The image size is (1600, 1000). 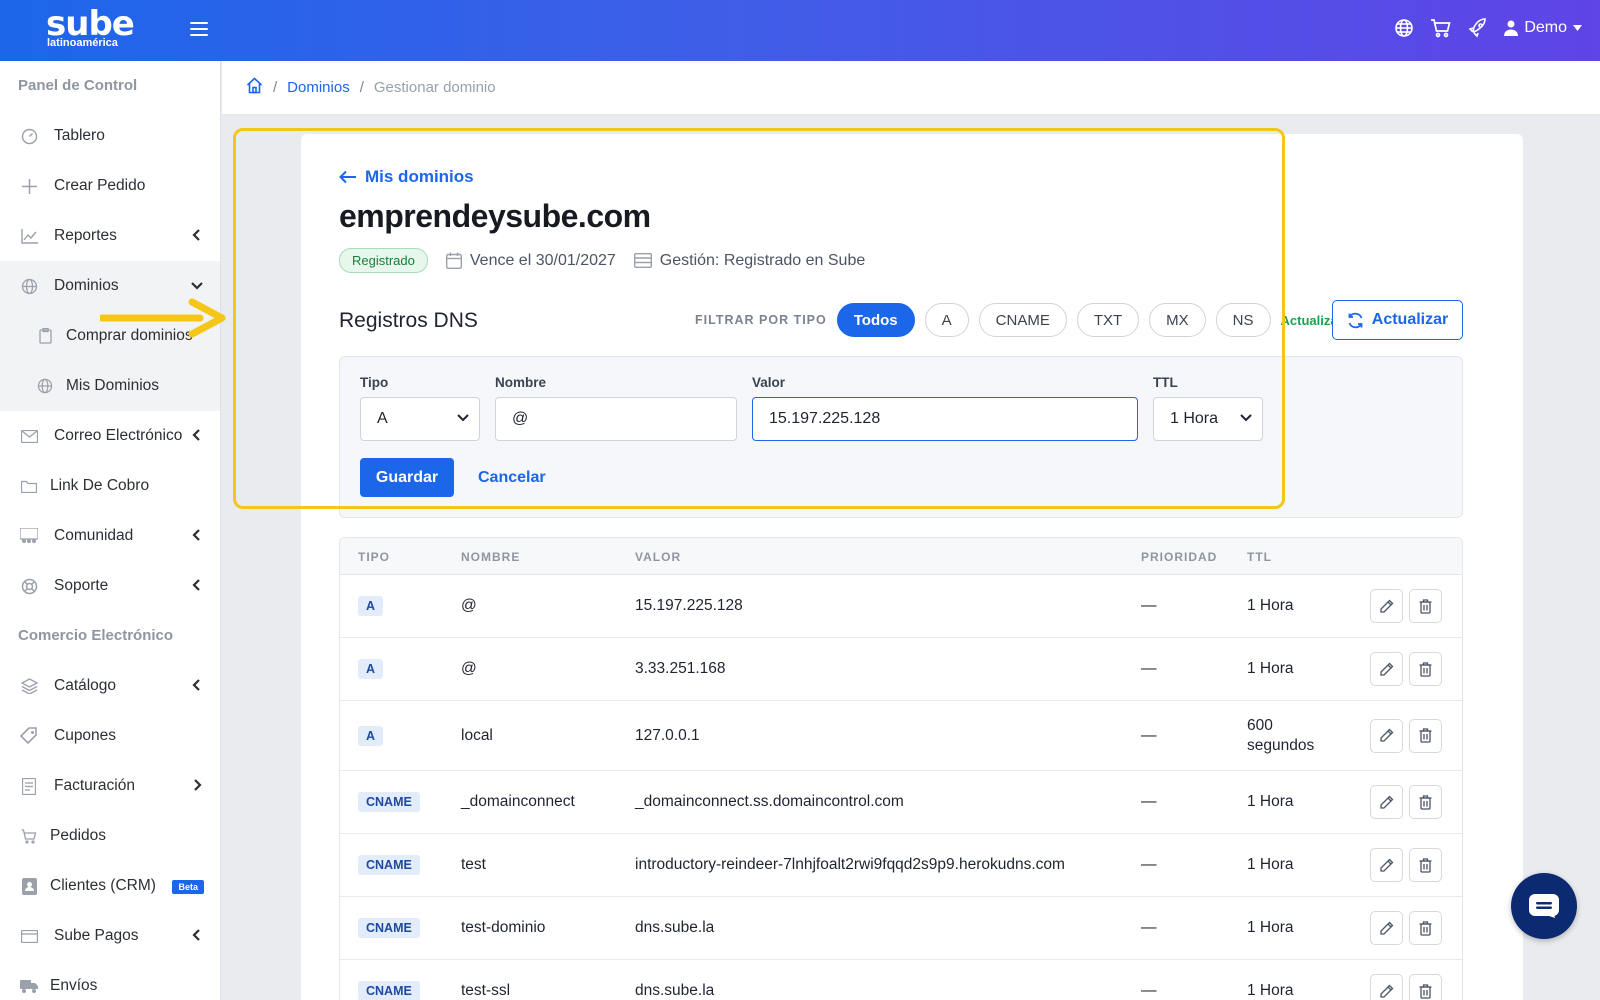 I want to click on chevron-right-icon, so click(x=198, y=785).